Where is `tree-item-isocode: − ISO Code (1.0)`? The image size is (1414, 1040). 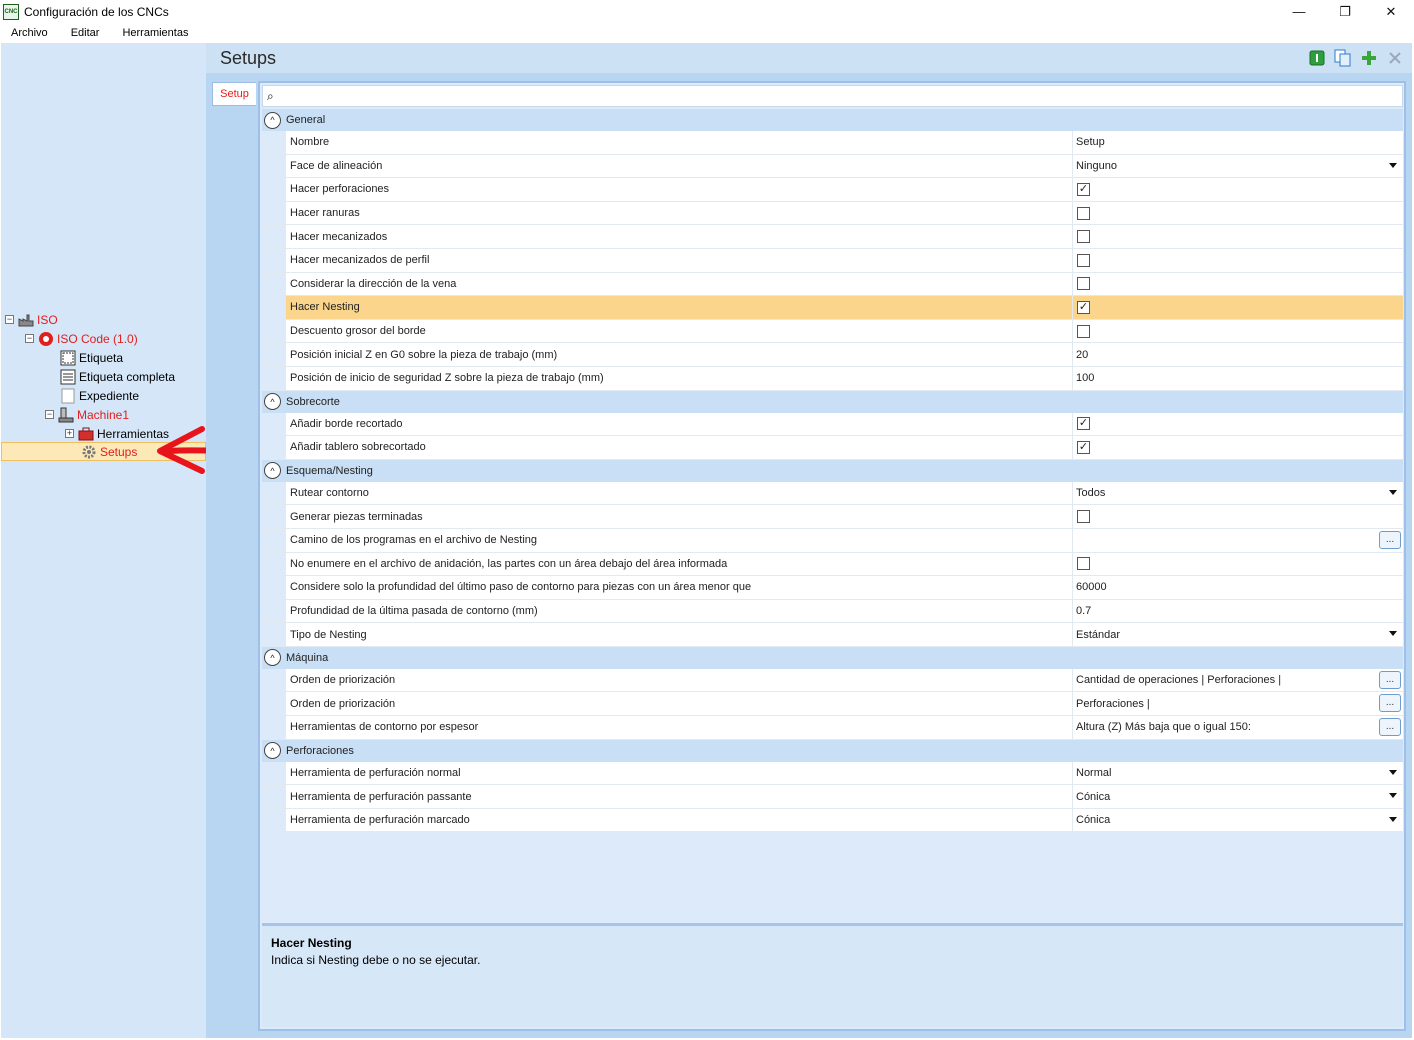 tree-item-isocode: − ISO Code (1.0) is located at coordinates (81, 338).